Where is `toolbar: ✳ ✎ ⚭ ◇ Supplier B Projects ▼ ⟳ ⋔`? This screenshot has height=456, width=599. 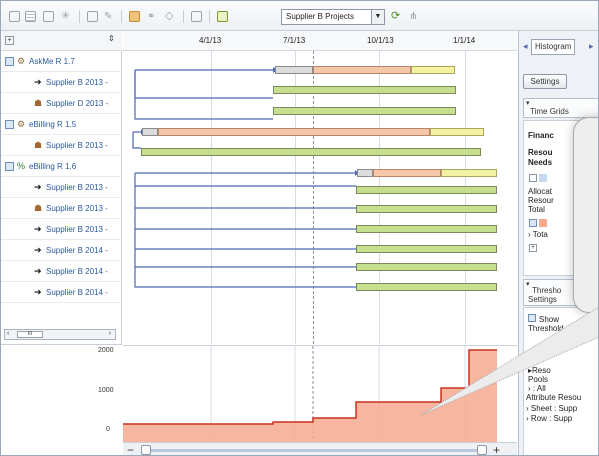 toolbar: ✳ ✎ ⚭ ◇ Supplier B Projects ▼ ⟳ ⋔ is located at coordinates (299, 16).